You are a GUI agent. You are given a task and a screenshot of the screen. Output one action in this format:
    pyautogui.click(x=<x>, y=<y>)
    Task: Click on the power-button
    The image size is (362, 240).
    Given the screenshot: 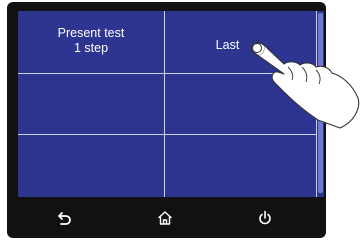 What is the action you would take?
    pyautogui.click(x=265, y=218)
    